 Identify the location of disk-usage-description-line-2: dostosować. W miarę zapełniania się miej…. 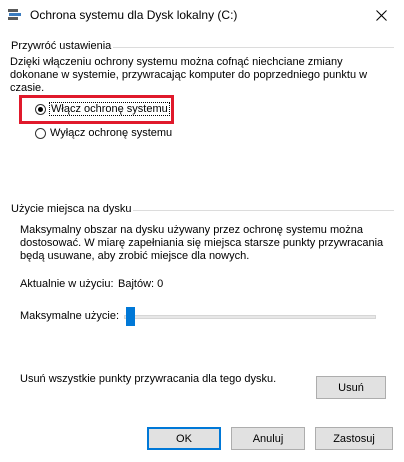
(202, 243).